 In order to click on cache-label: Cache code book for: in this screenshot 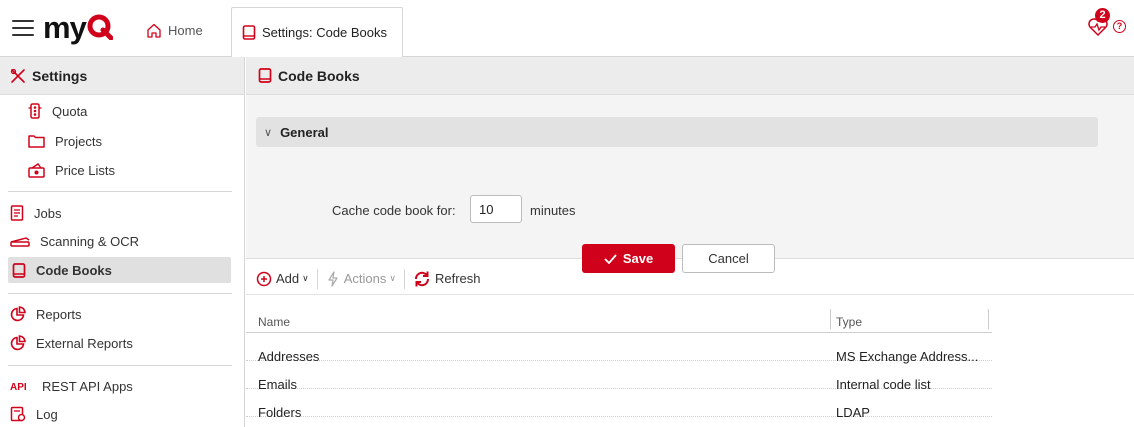, I will do `click(394, 210)`.